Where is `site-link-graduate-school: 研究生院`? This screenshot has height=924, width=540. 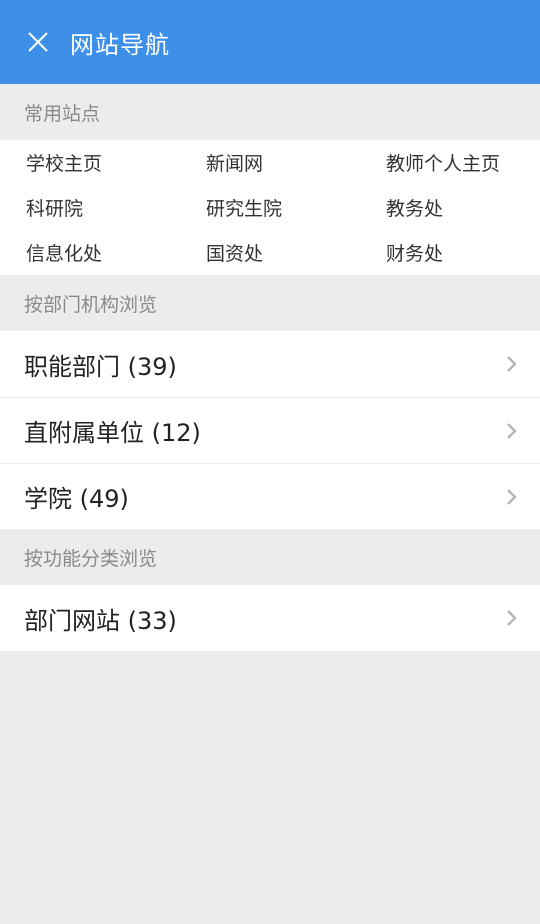 site-link-graduate-school: 研究生院 is located at coordinates (270, 207).